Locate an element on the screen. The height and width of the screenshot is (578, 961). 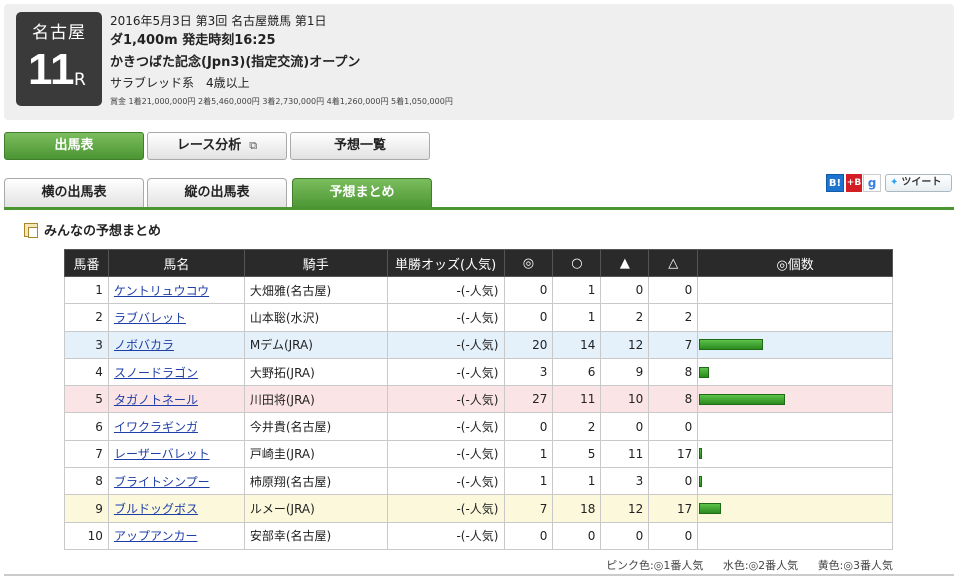
tab-vertical-entries: 縦の出馬表 is located at coordinates (217, 193).